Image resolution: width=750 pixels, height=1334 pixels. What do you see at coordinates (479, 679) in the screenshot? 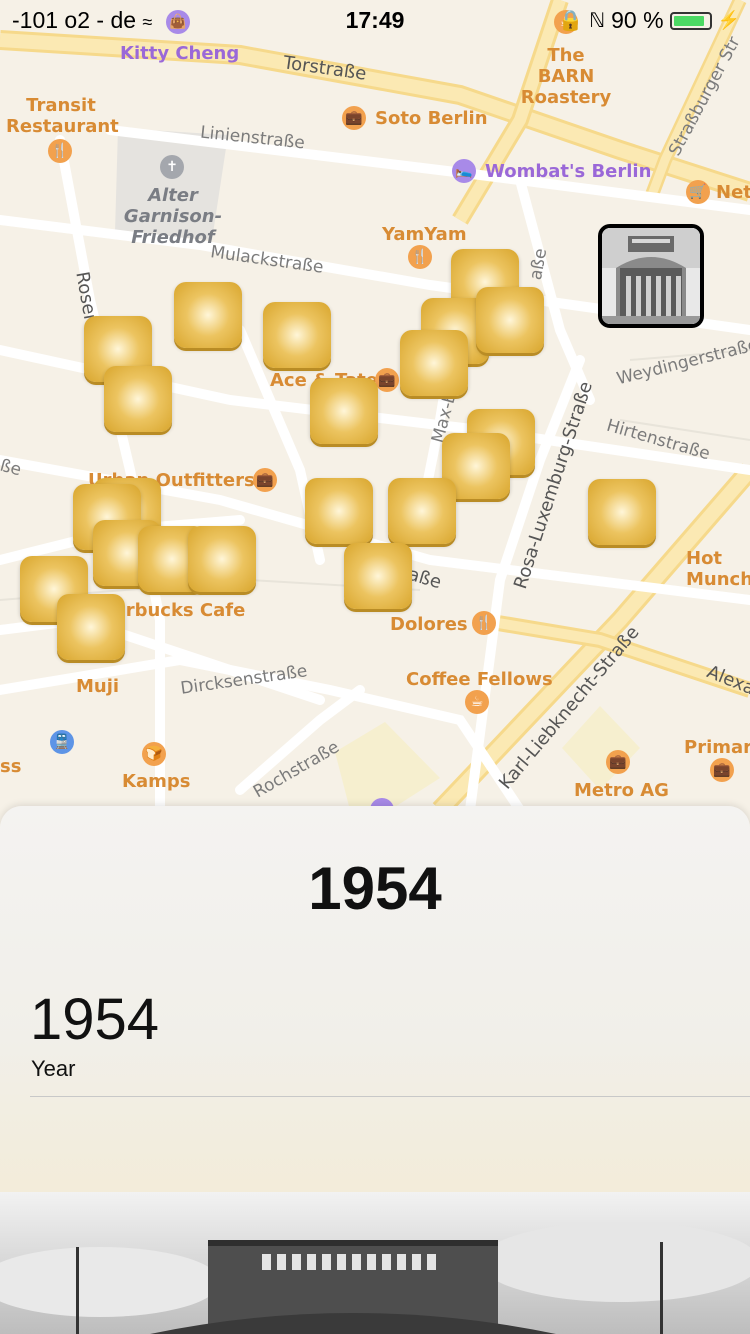
I see `poi-label: Coffee Fellows` at bounding box center [479, 679].